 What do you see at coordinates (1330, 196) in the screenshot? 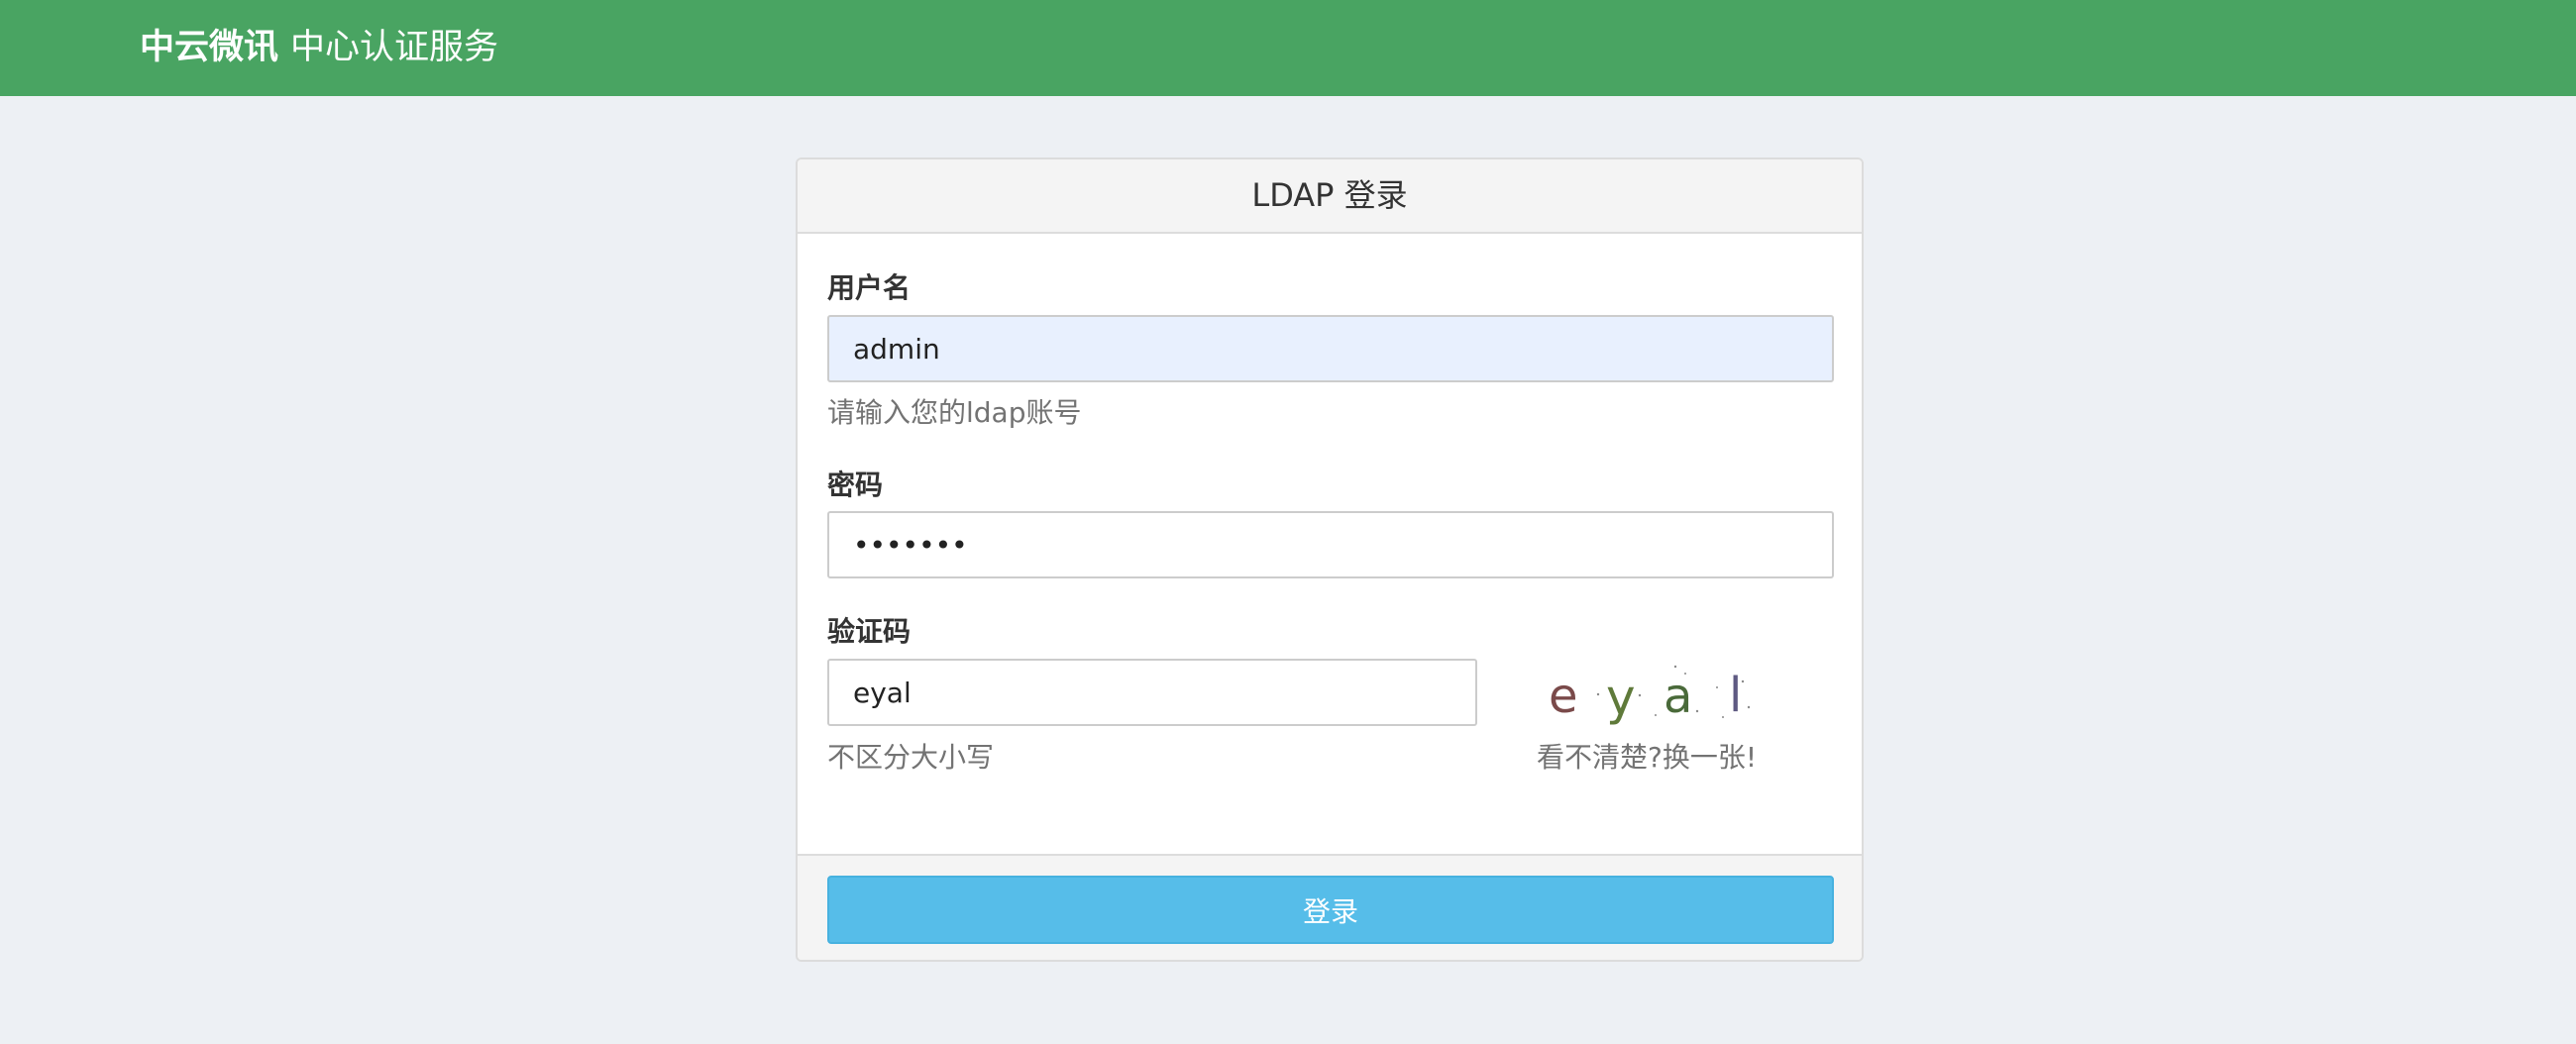
I see `panel-title: LDAP 登录` at bounding box center [1330, 196].